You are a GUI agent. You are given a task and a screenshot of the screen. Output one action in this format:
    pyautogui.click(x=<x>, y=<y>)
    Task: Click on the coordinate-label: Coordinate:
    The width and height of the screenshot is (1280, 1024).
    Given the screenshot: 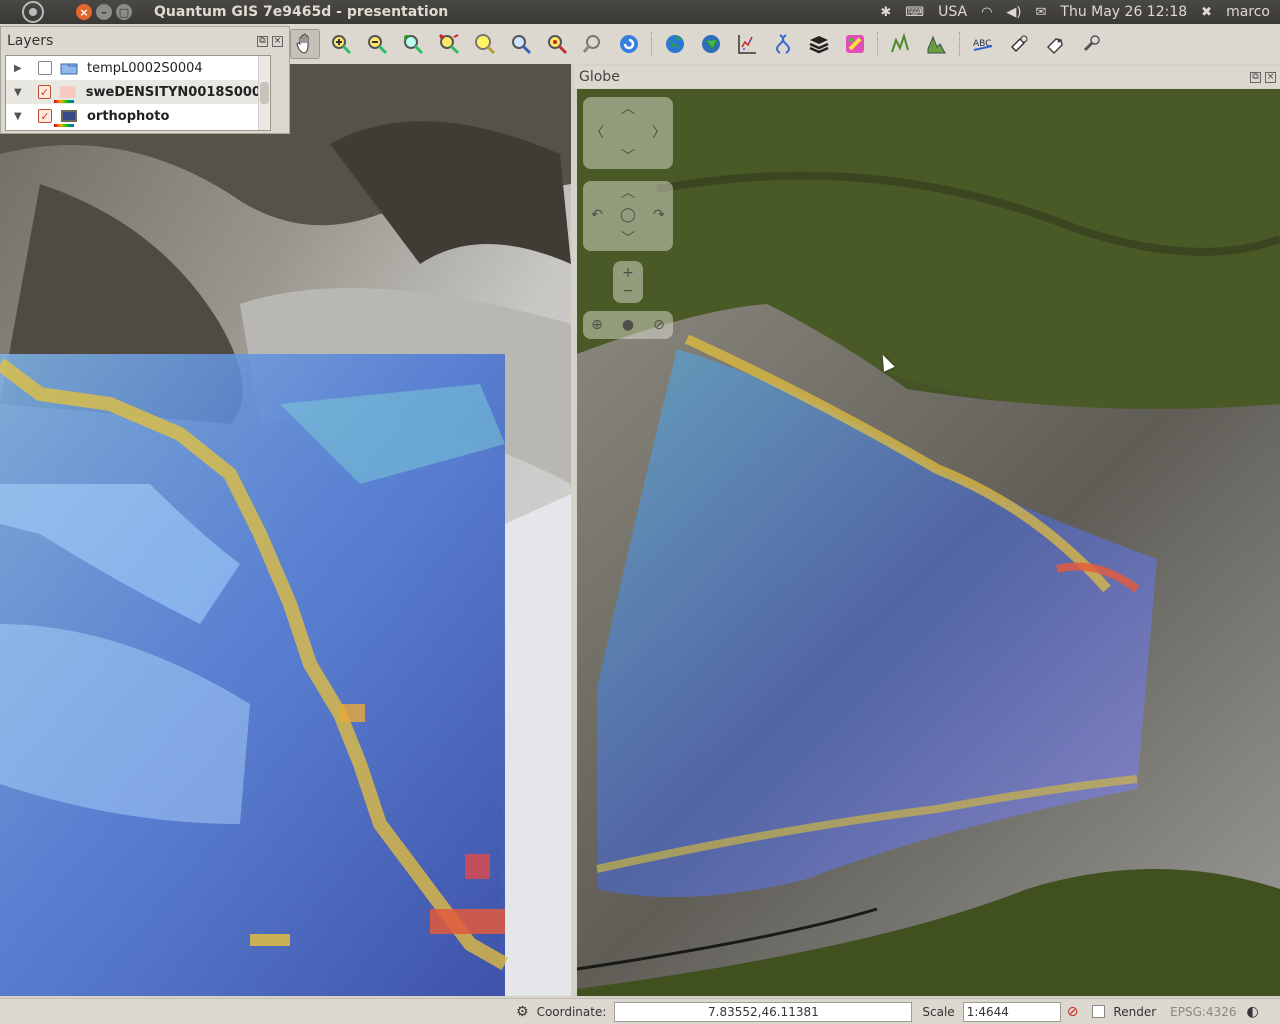 What is the action you would take?
    pyautogui.click(x=571, y=1011)
    